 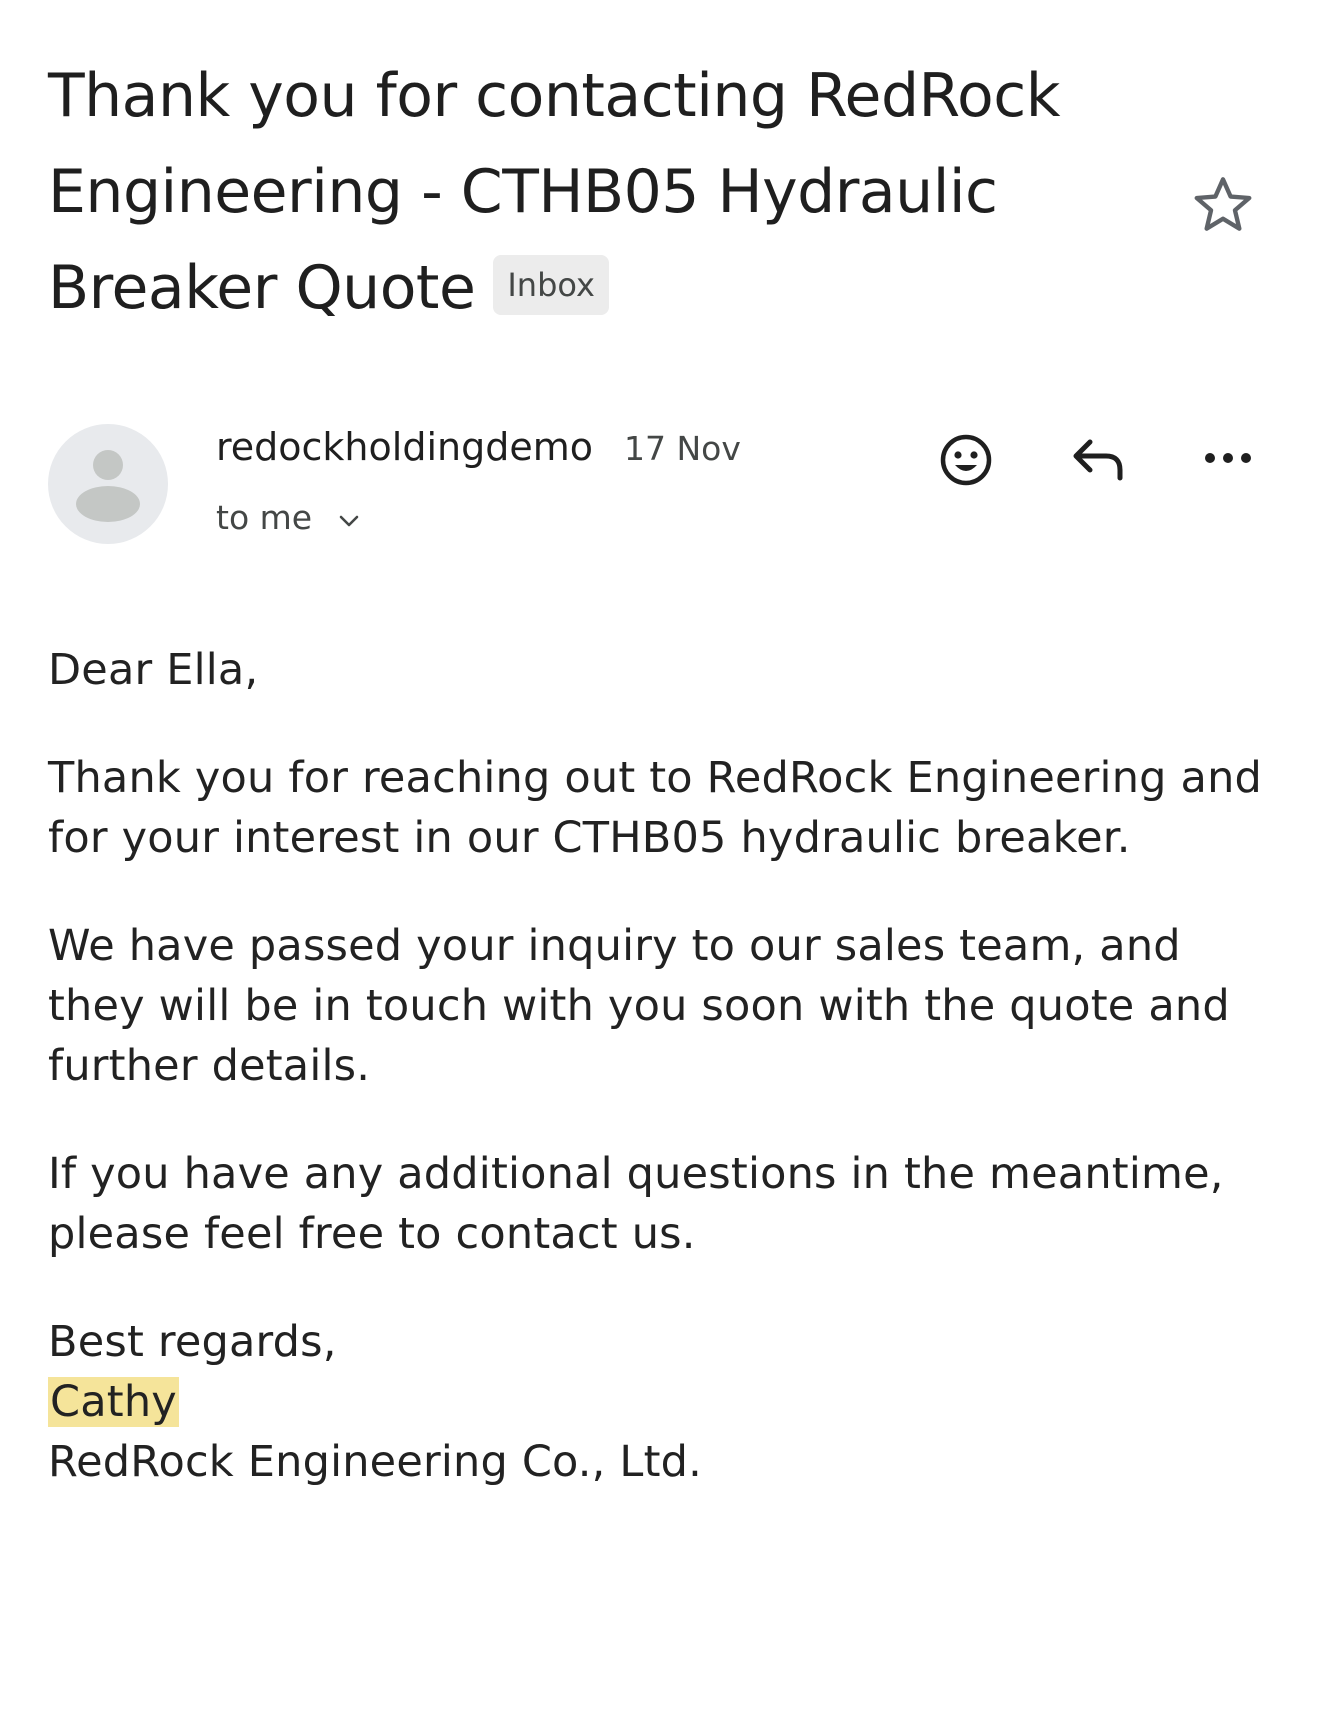 I want to click on recipient-toggle: to me, so click(x=288, y=519).